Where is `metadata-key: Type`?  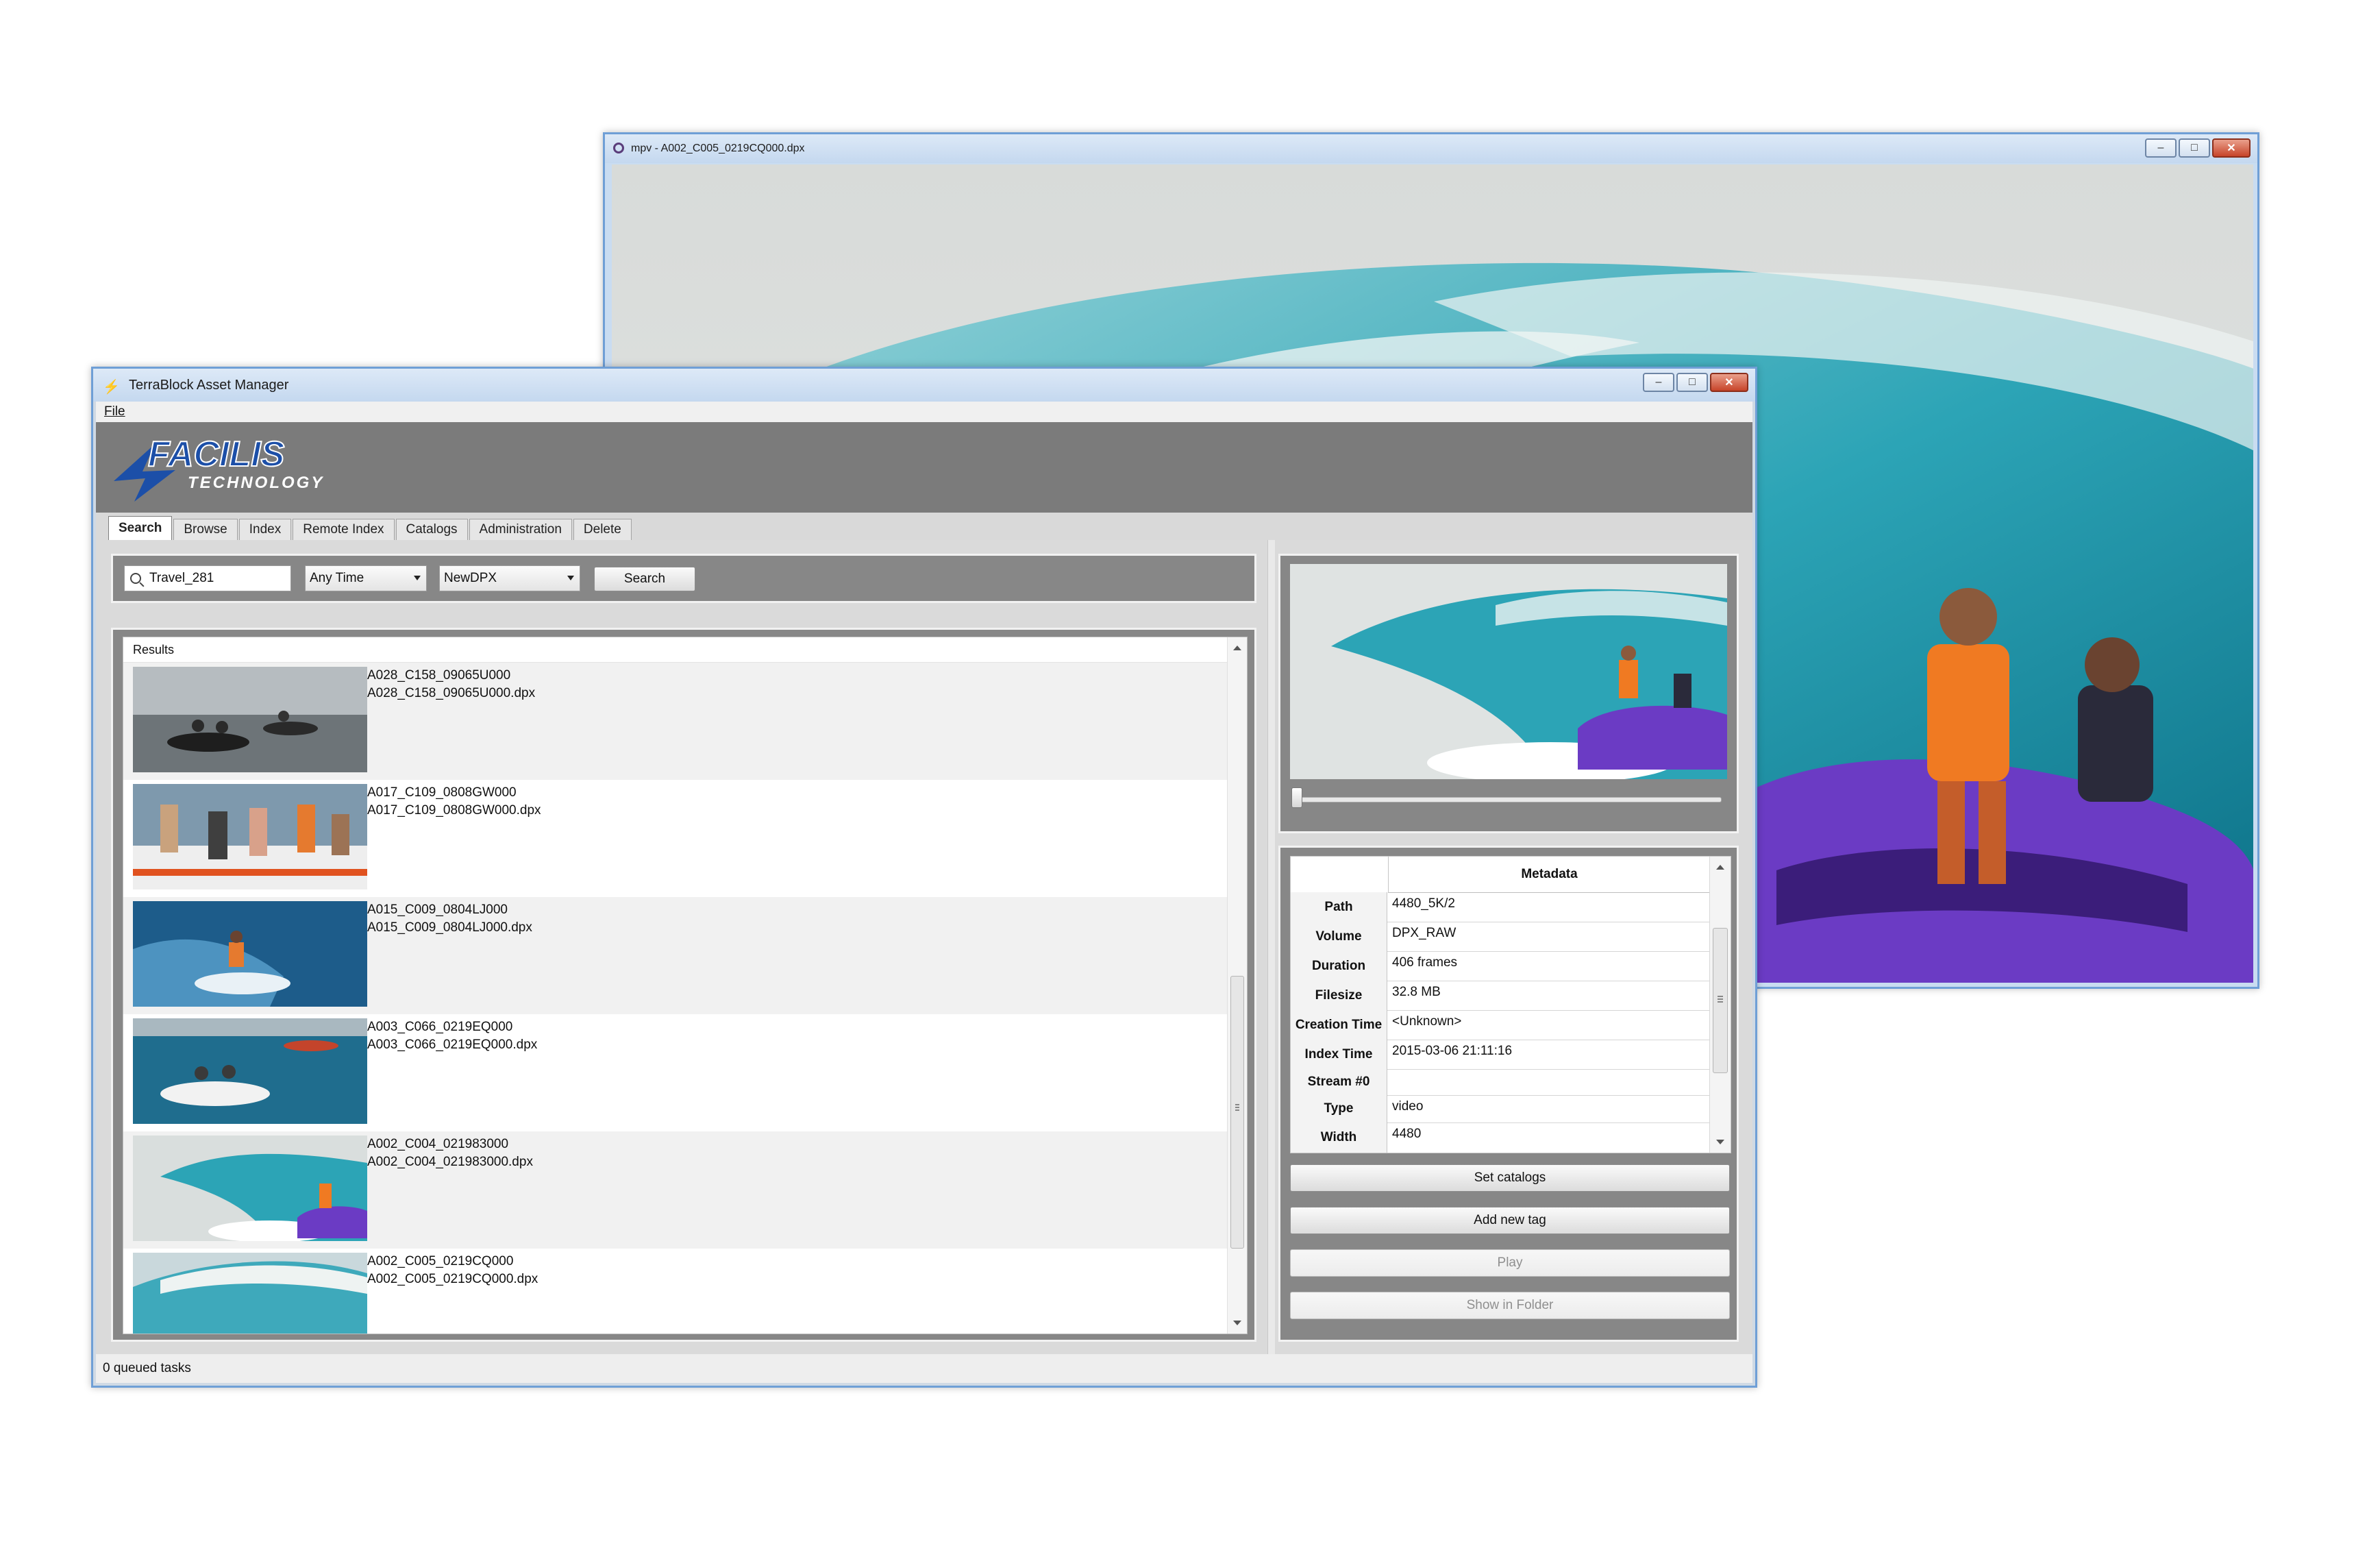
metadata-key: Type is located at coordinates (1339, 1108).